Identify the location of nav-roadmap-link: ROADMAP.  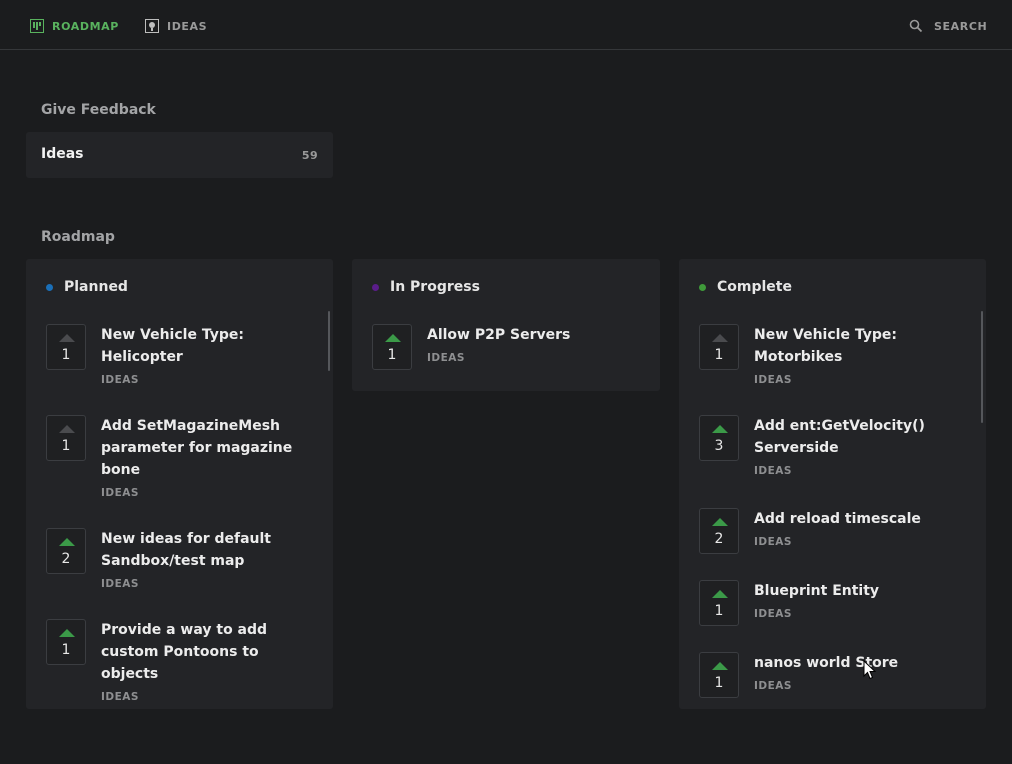
(74, 26).